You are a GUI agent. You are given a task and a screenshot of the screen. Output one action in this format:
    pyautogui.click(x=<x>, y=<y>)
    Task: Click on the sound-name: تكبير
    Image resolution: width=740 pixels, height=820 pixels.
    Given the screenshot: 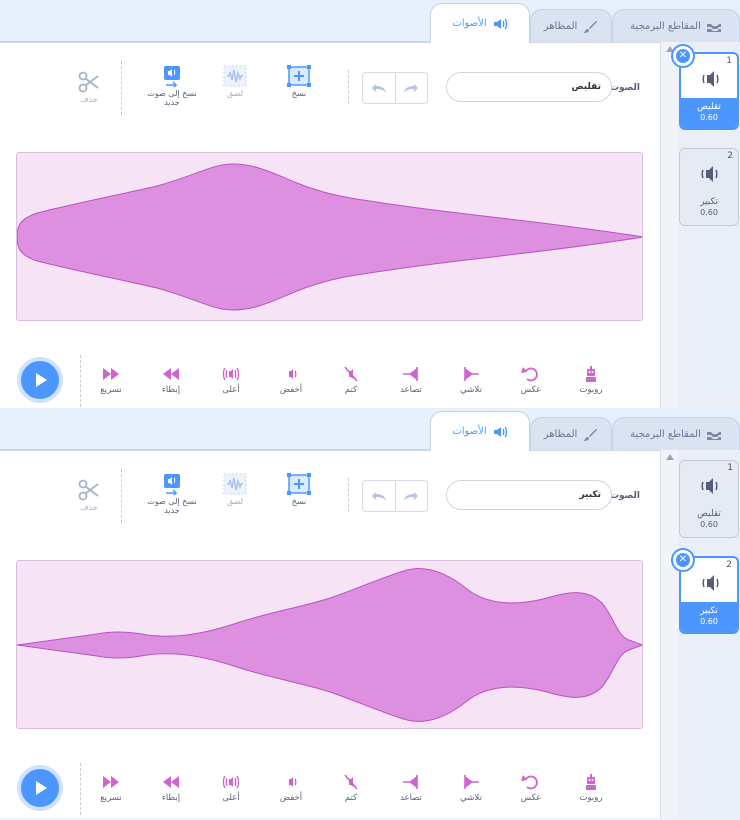 What is the action you would take?
    pyautogui.click(x=709, y=202)
    